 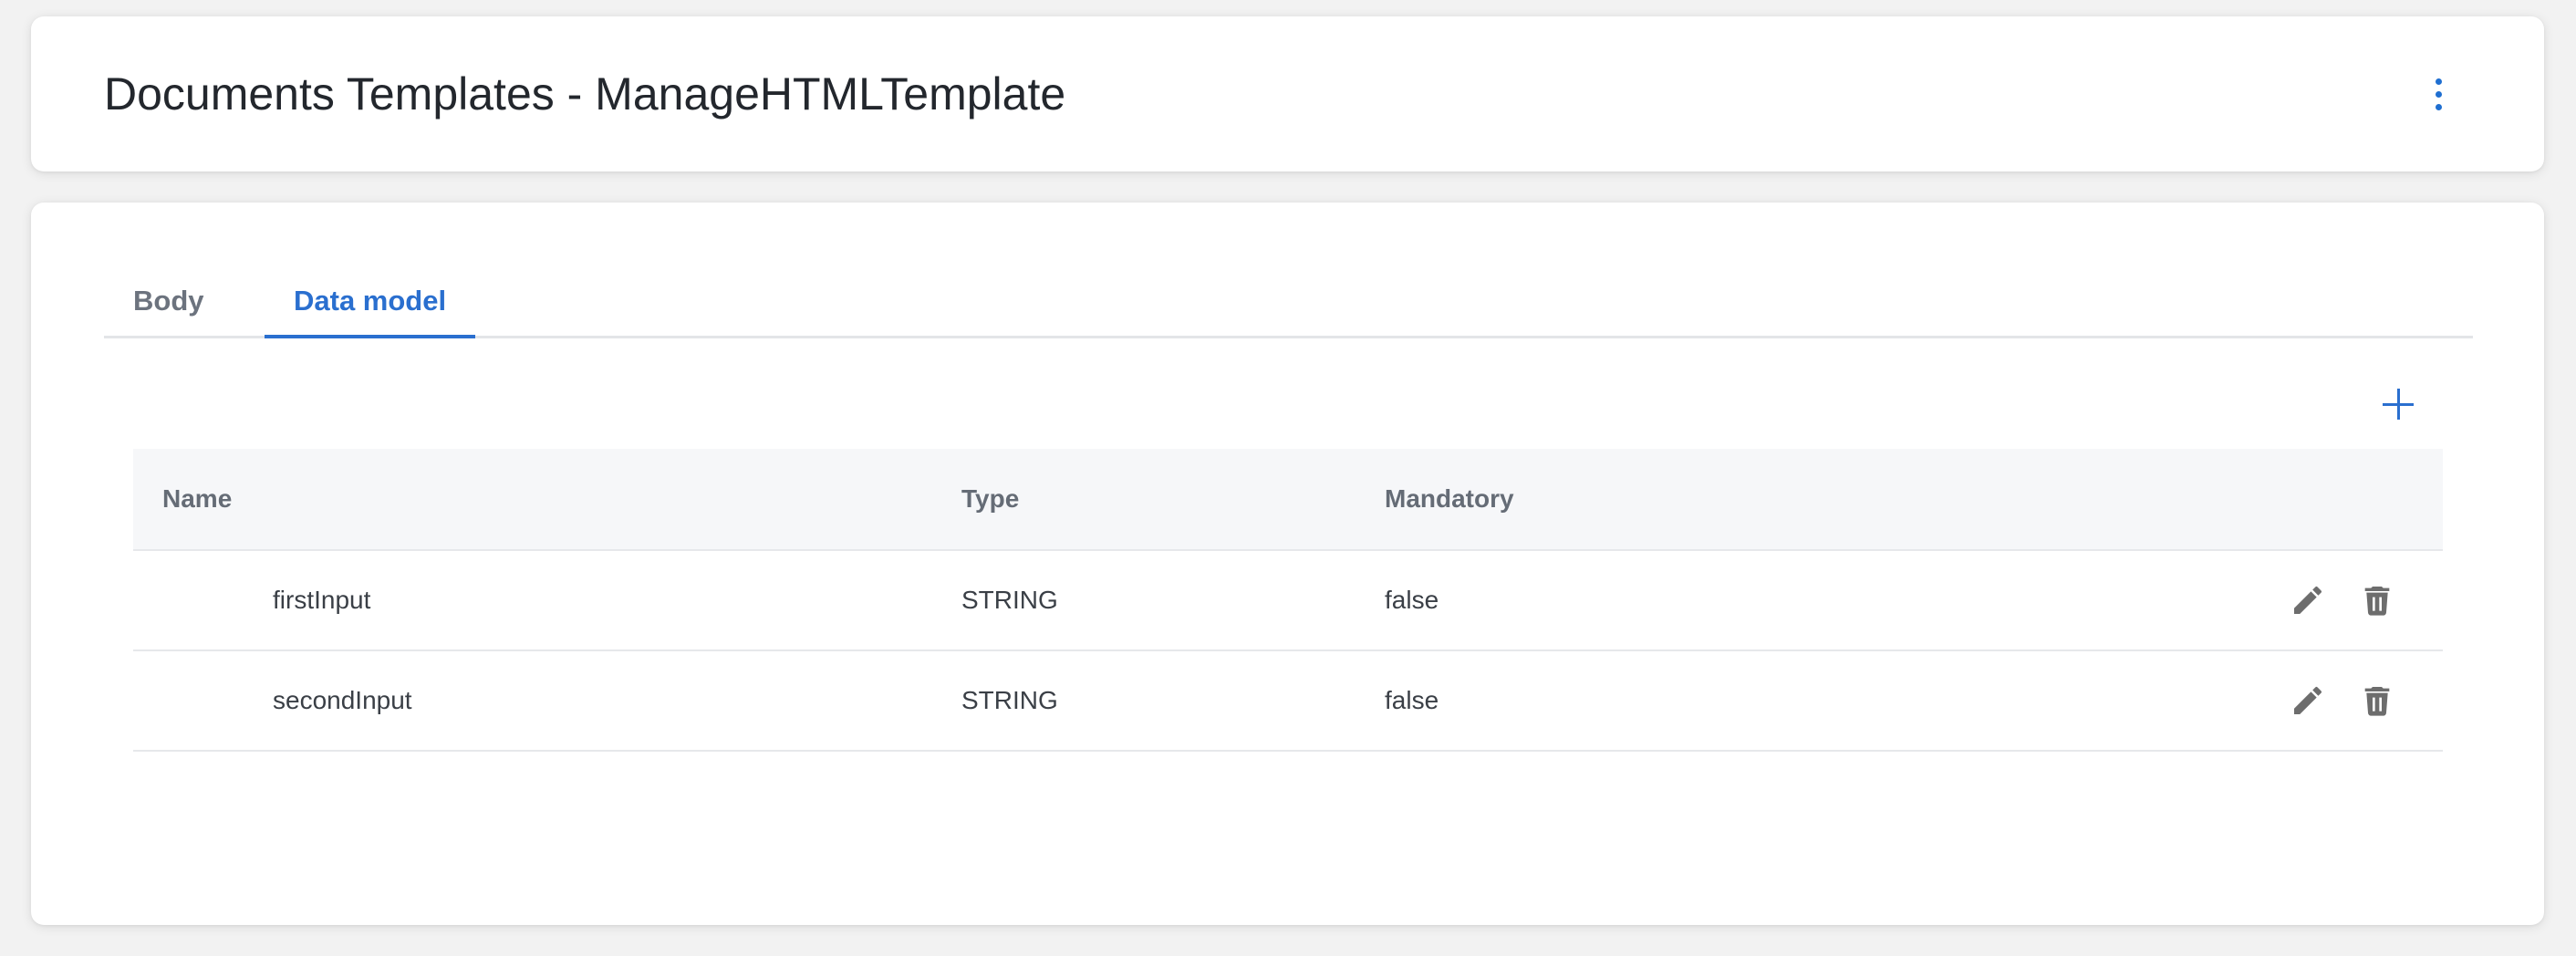 I want to click on table-row: firstInput STRING false, so click(x=1288, y=601).